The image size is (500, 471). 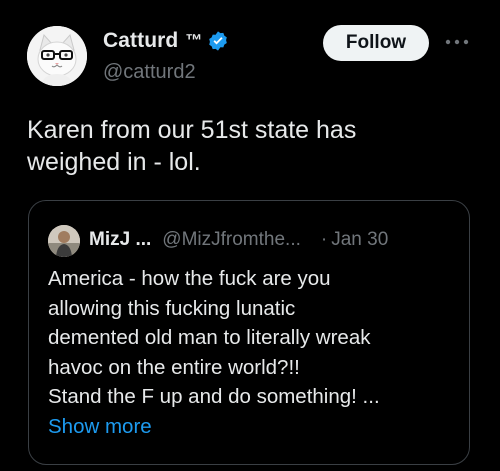 What do you see at coordinates (376, 43) in the screenshot?
I see `follow-button: Follow` at bounding box center [376, 43].